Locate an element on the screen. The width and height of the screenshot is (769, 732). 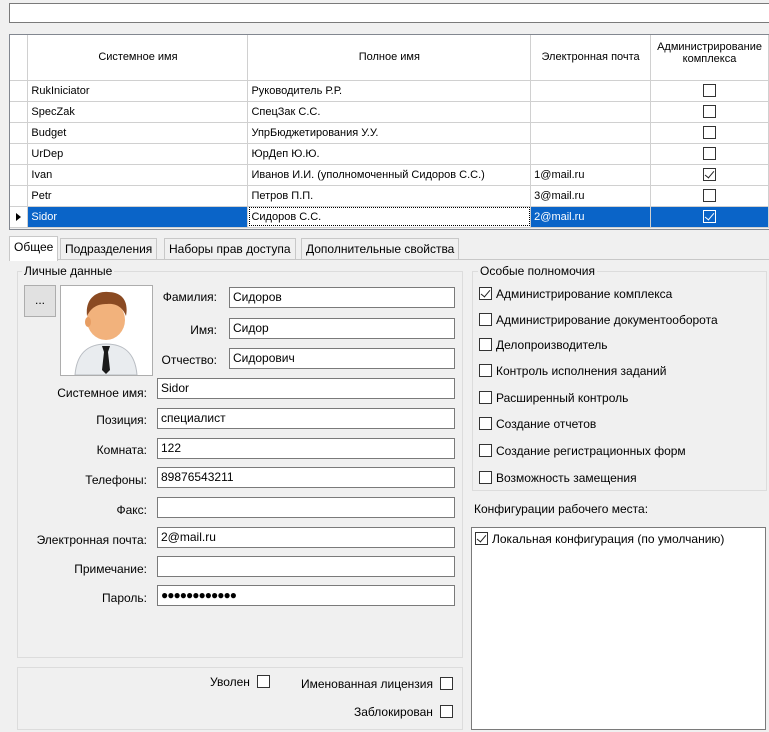
special-permission-item: Расширенный контроль is located at coordinates (553, 398).